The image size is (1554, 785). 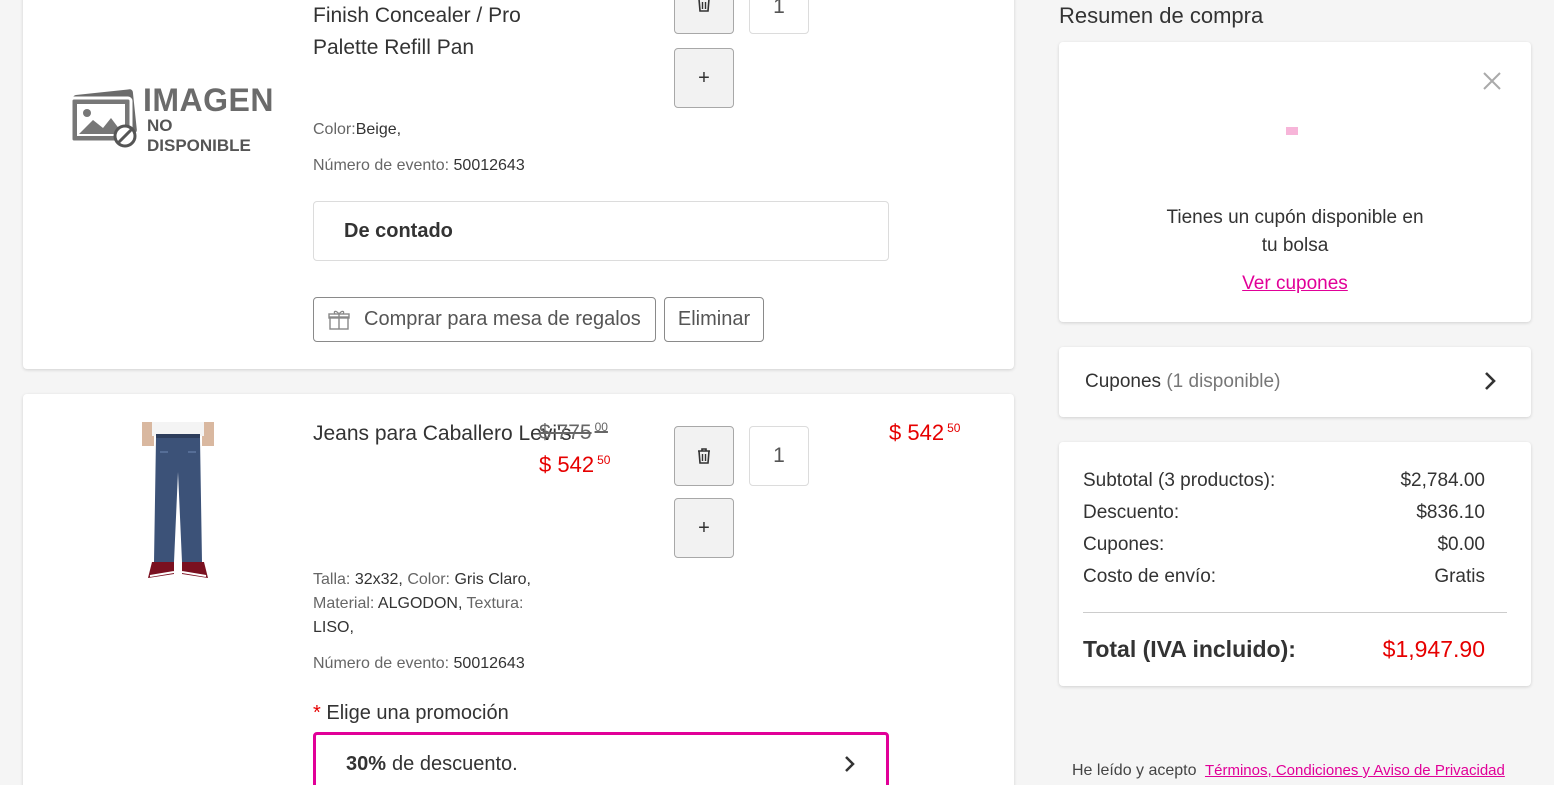 I want to click on material-value: ALGODON,, so click(x=420, y=603).